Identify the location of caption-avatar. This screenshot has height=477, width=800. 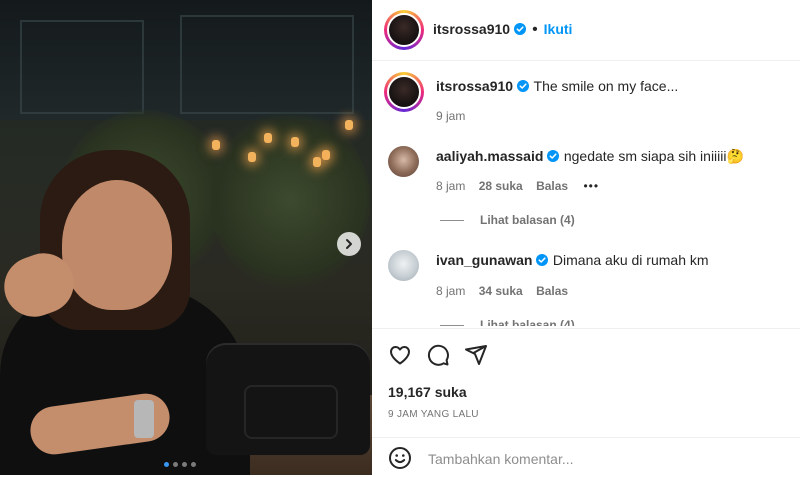
(404, 92).